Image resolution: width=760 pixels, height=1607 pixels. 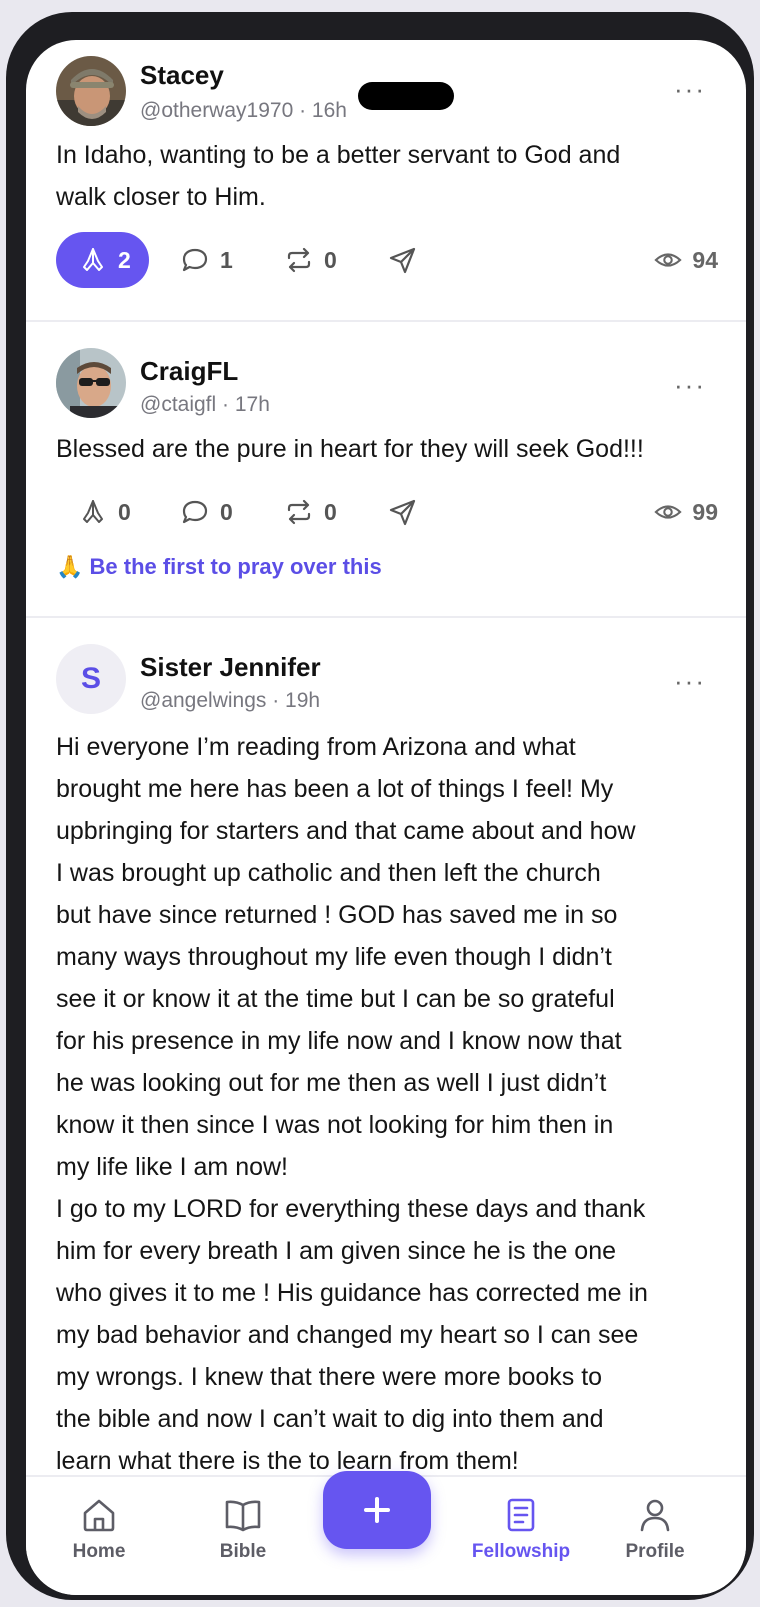 What do you see at coordinates (655, 1515) in the screenshot?
I see `user-icon` at bounding box center [655, 1515].